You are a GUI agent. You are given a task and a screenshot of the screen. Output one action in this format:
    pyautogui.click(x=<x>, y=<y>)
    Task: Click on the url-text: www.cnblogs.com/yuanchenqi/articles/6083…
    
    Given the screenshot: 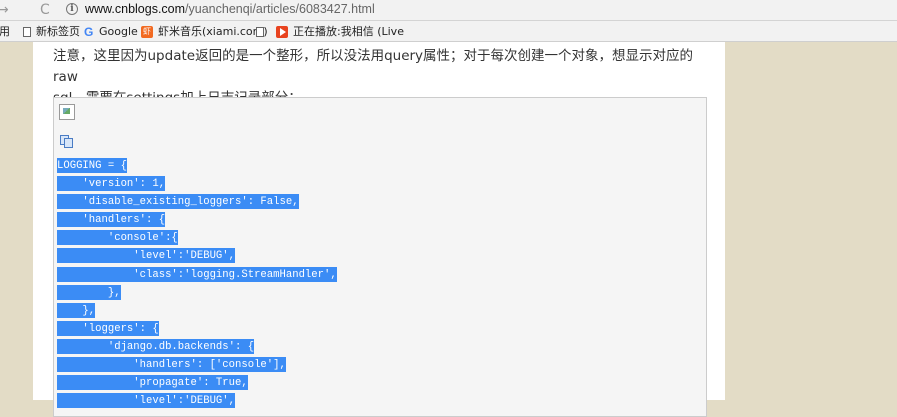 What is the action you would take?
    pyautogui.click(x=230, y=9)
    